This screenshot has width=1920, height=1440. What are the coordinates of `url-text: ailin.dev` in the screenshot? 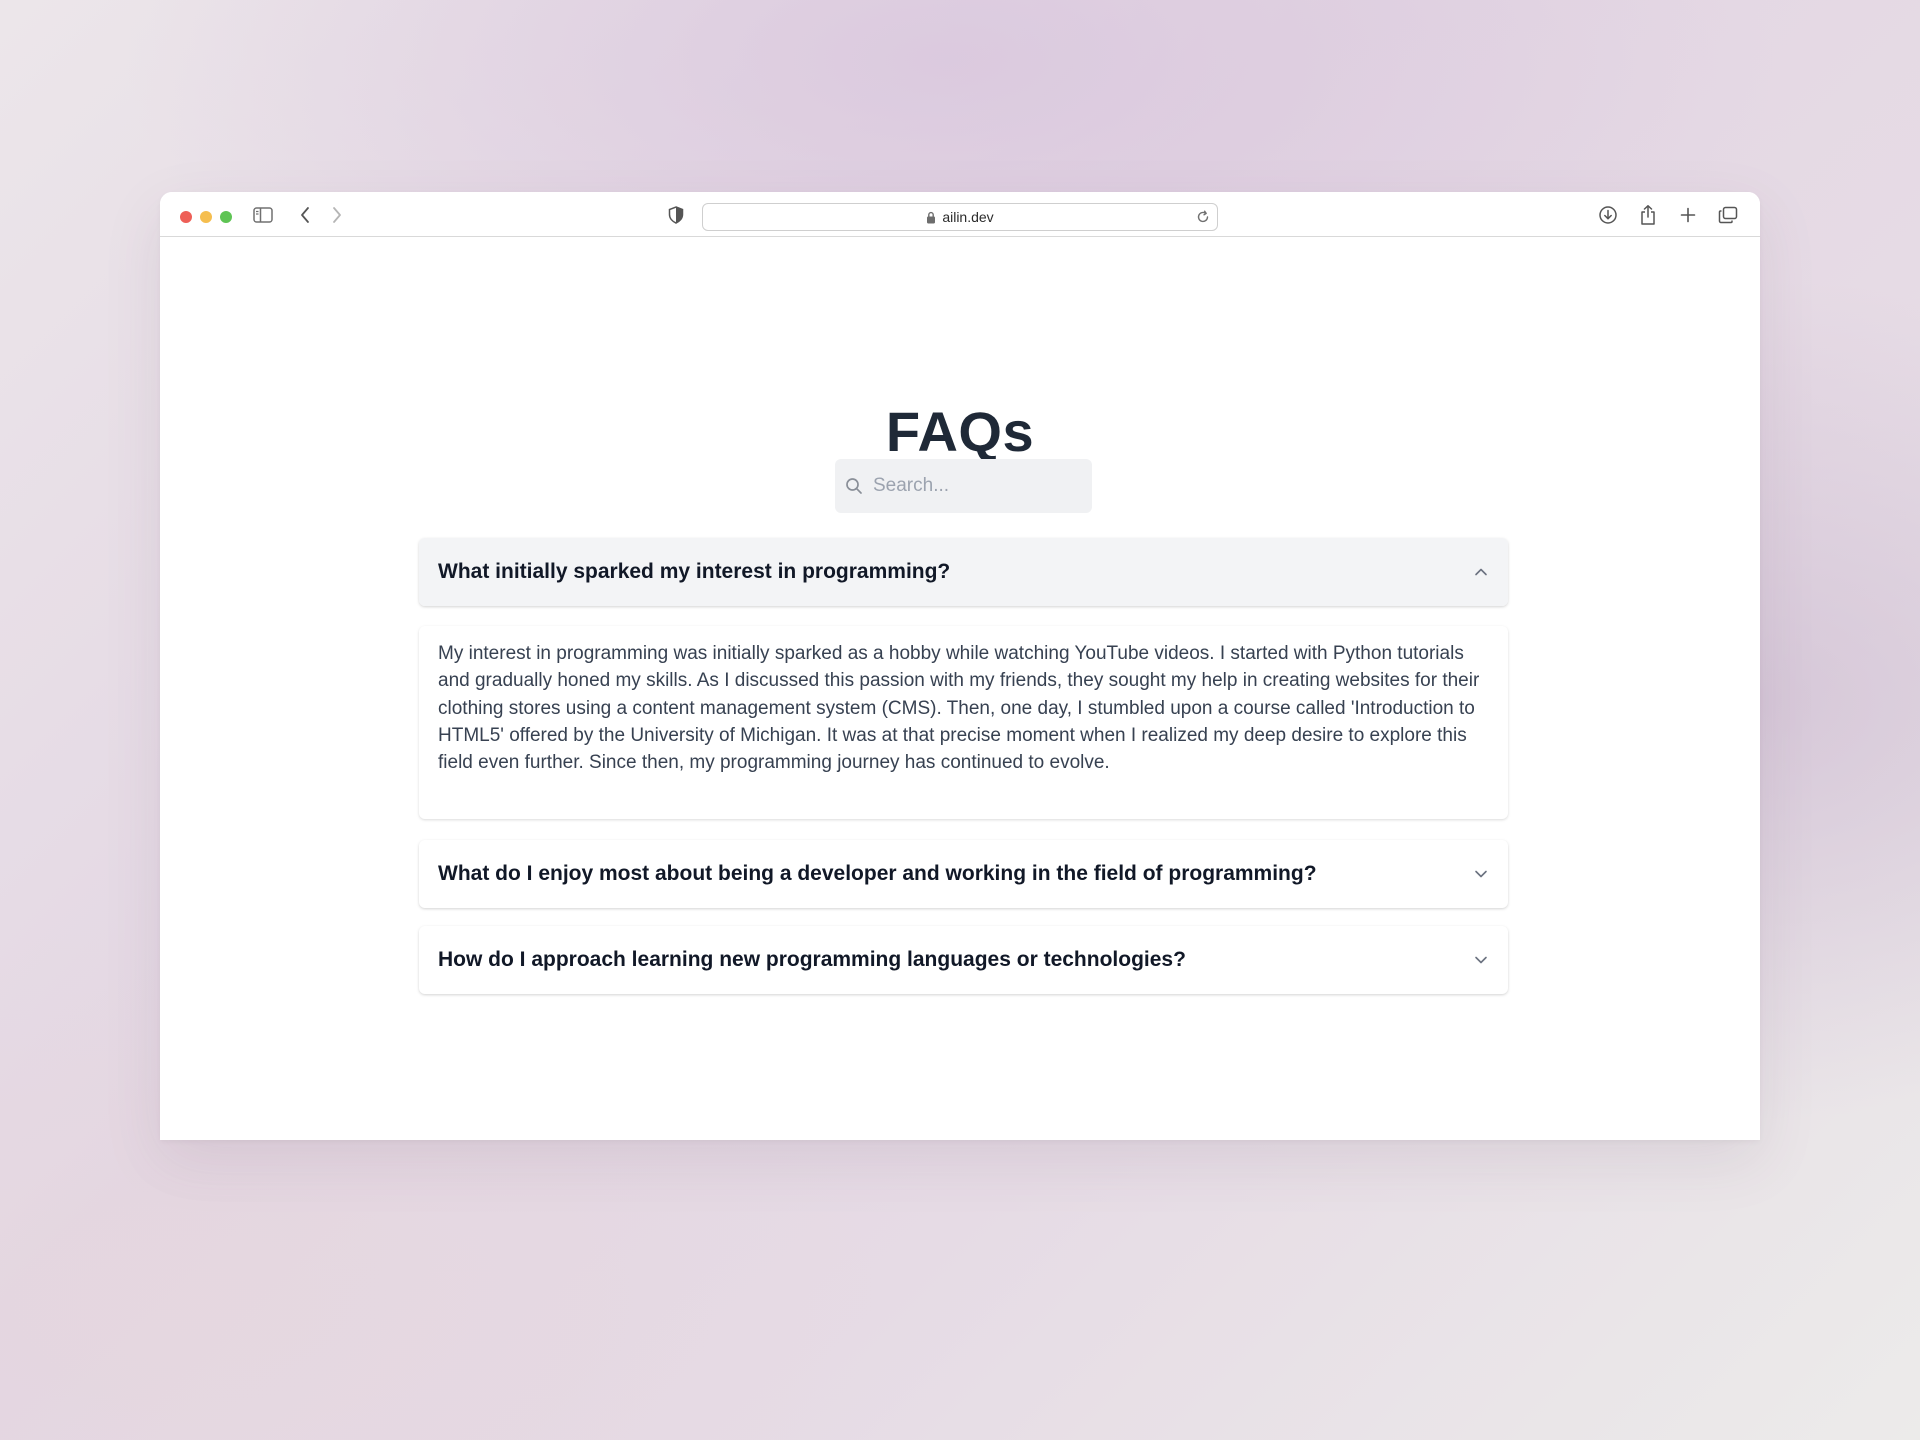 It's located at (968, 217).